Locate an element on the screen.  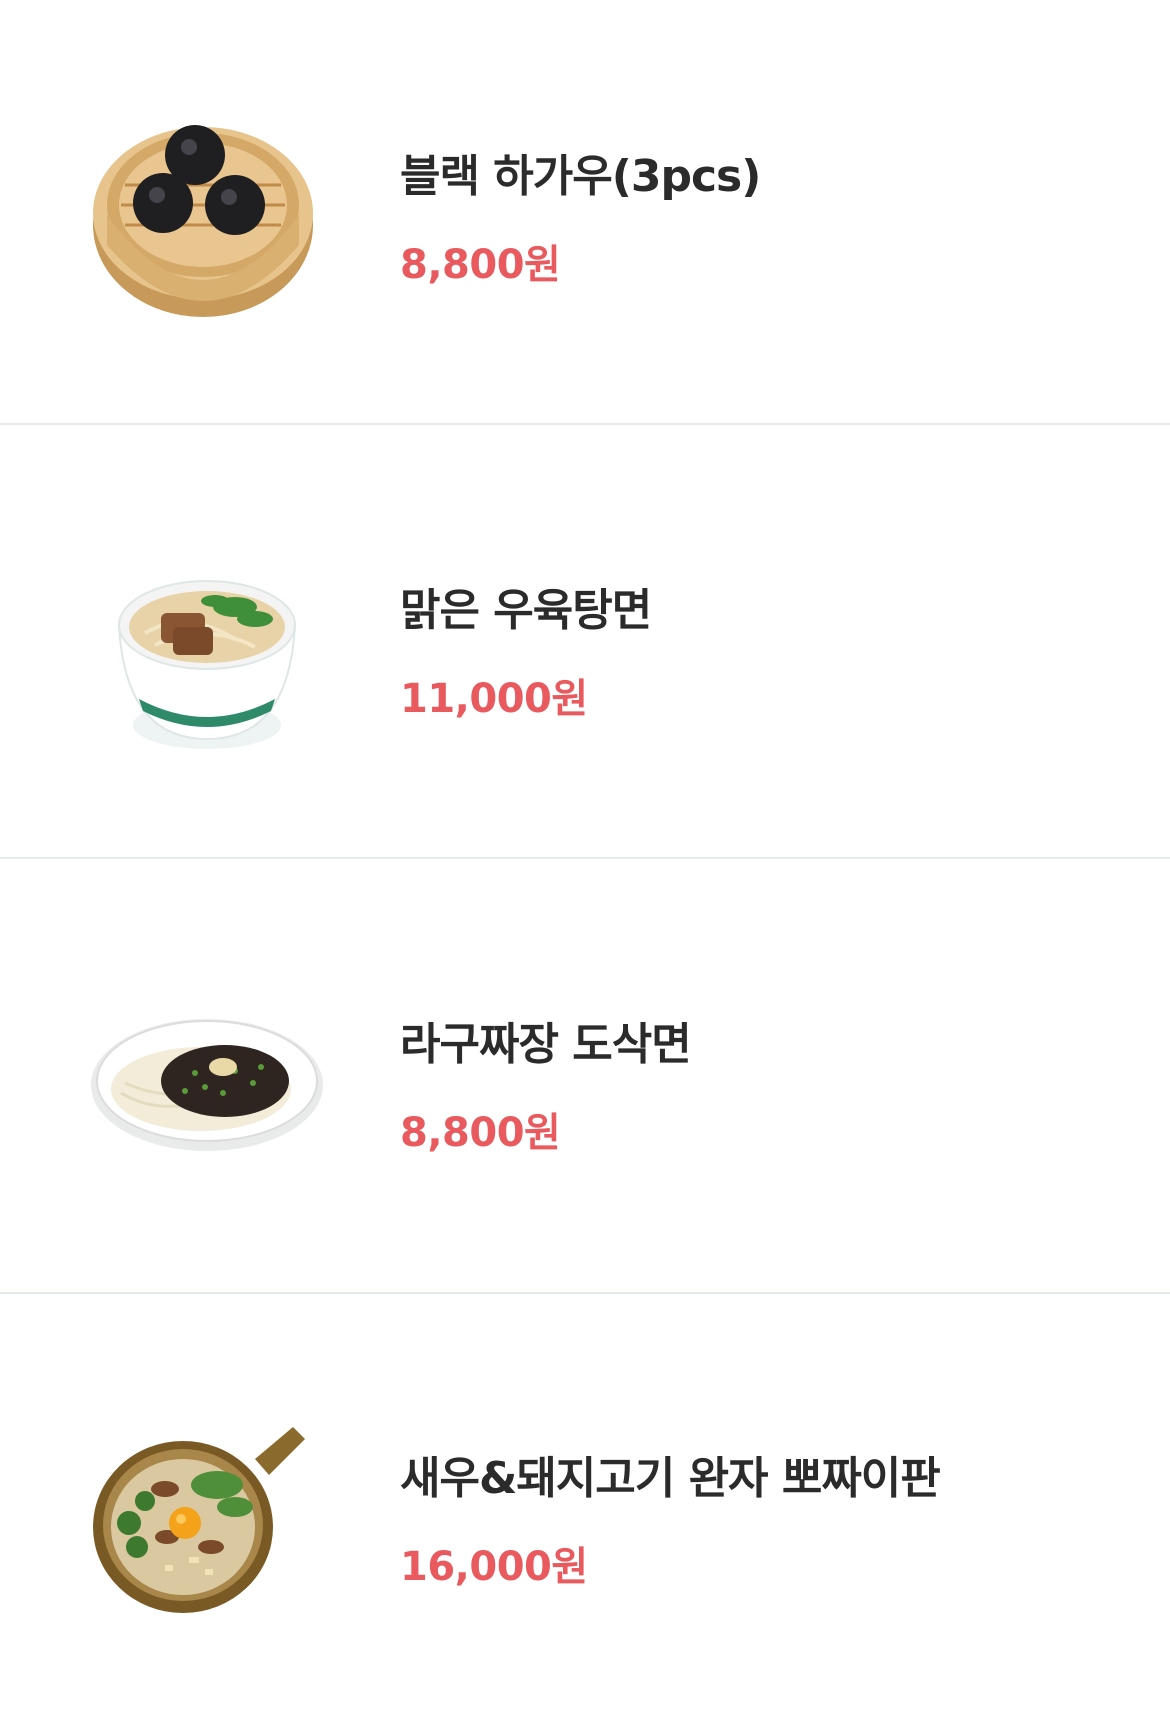
ragu-jjajang-noodle-image is located at coordinates (205, 1083).